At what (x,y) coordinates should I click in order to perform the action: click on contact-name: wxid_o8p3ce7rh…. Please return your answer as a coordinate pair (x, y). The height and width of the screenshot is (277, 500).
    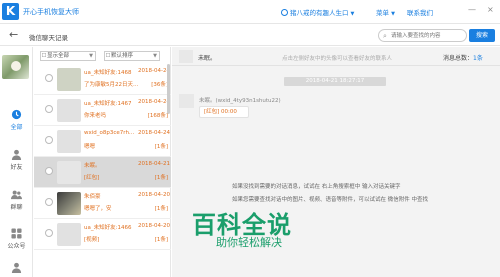
    Looking at the image, I should click on (109, 133).